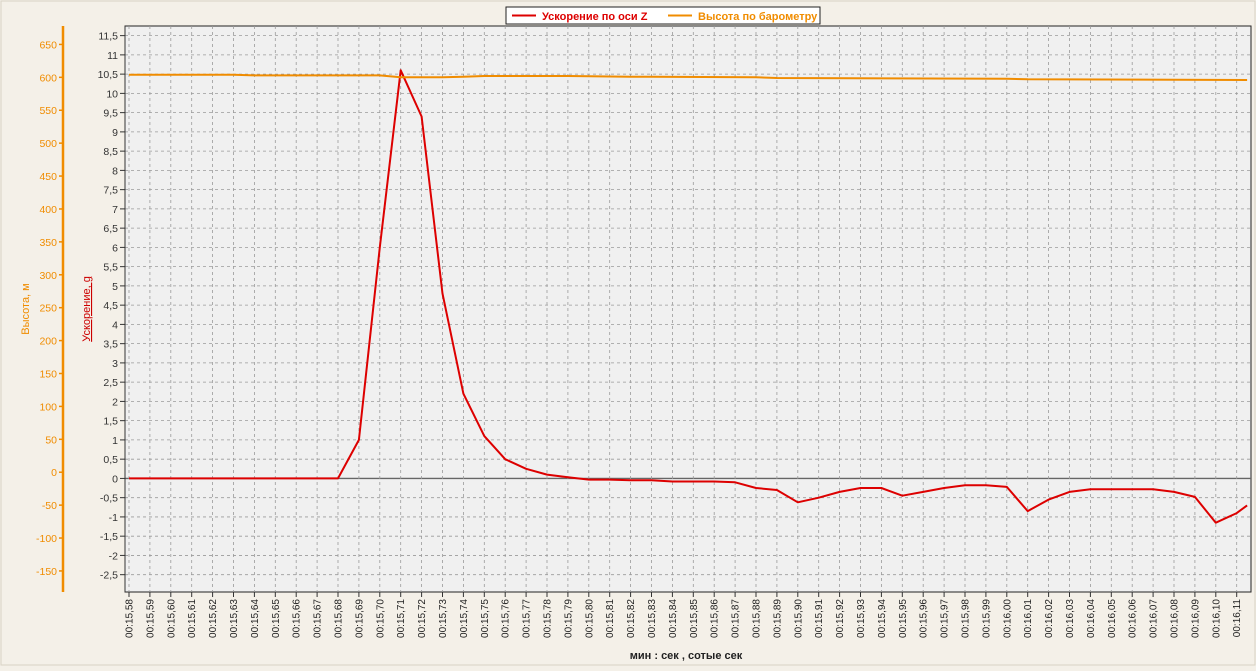 Image resolution: width=1256 pixels, height=671 pixels. Describe the element at coordinates (87, 309) in the screenshot. I see `right-axis-label: Ускорение, g` at that location.